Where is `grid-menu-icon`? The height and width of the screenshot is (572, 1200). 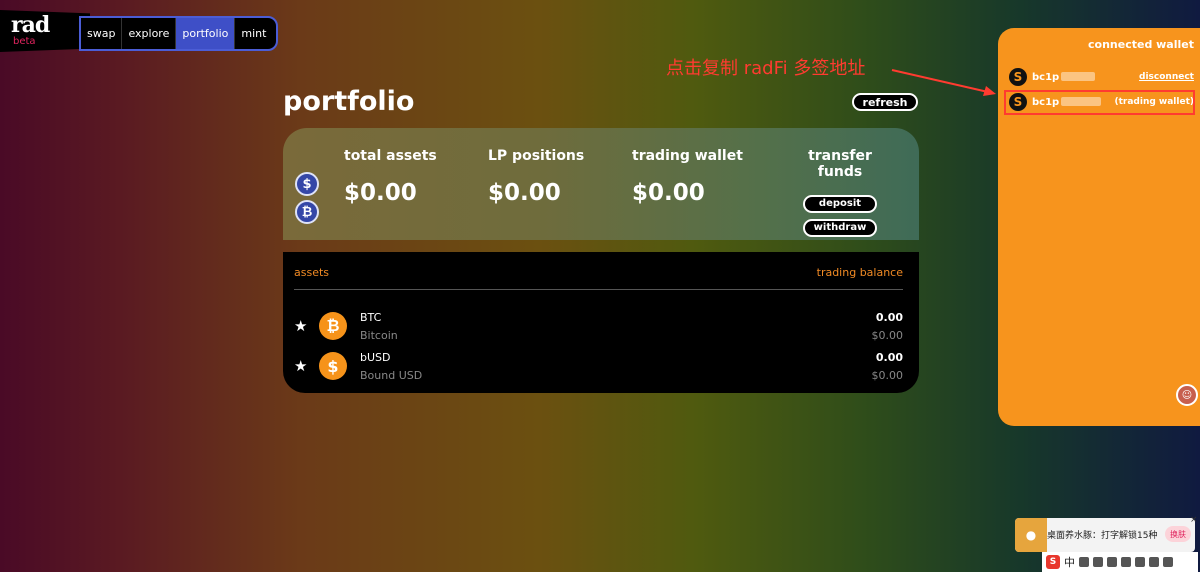
grid-menu-icon is located at coordinates (1154, 562).